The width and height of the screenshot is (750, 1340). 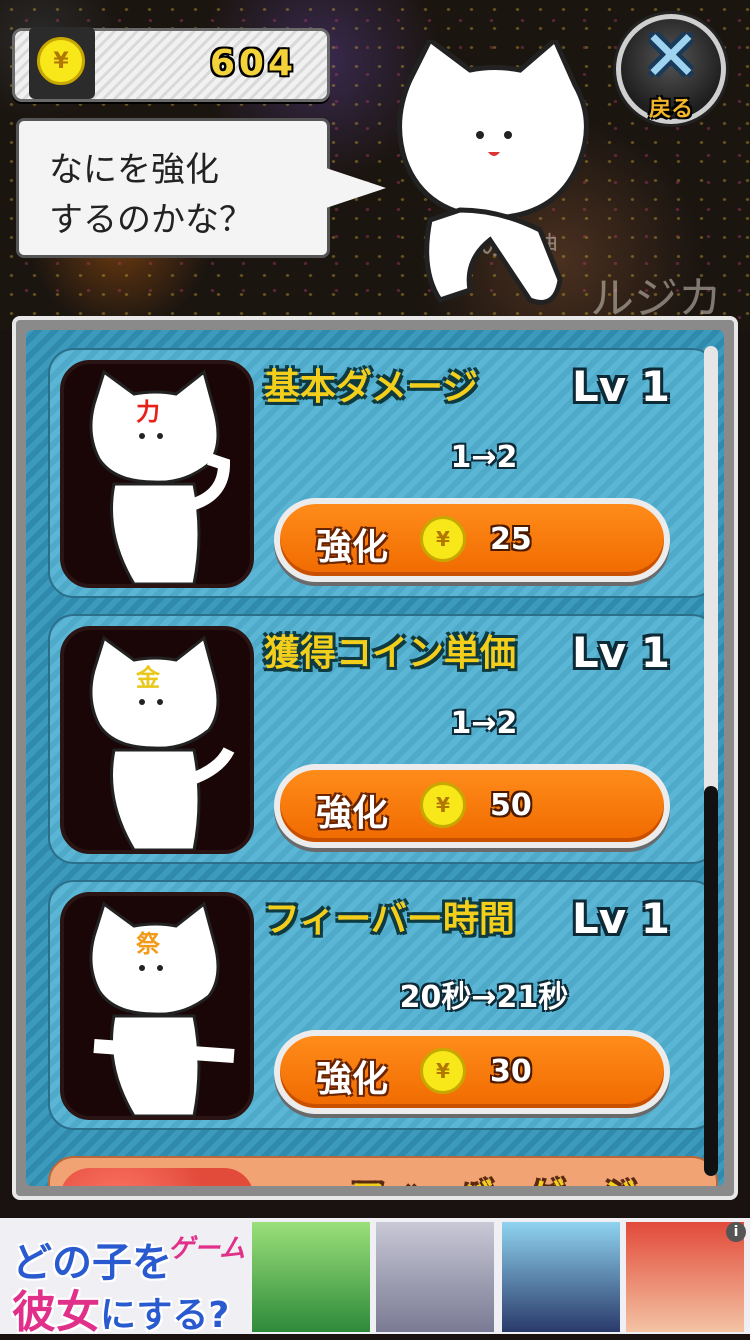 I want to click on upgrade-thumbnail: 金, so click(x=157, y=740).